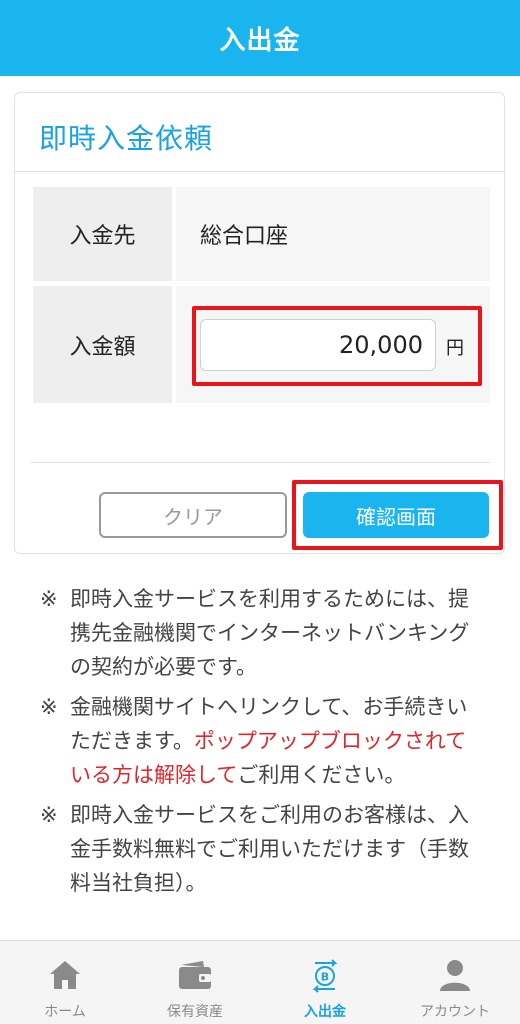 This screenshot has width=520, height=1024. I want to click on tab-label: 保有資産, so click(195, 1012).